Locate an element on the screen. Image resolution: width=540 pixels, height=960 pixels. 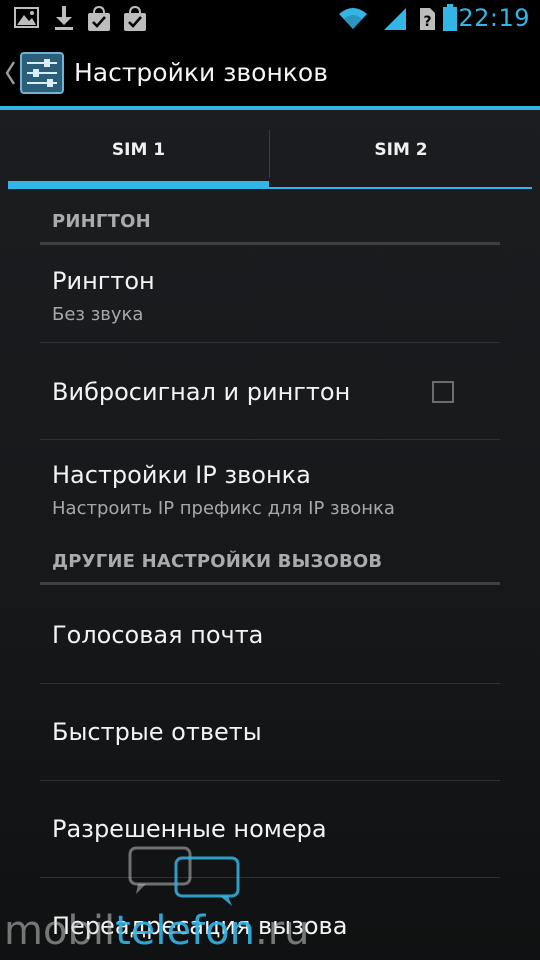
watermark-text: mobiltelefon.ru is located at coordinates (157, 931).